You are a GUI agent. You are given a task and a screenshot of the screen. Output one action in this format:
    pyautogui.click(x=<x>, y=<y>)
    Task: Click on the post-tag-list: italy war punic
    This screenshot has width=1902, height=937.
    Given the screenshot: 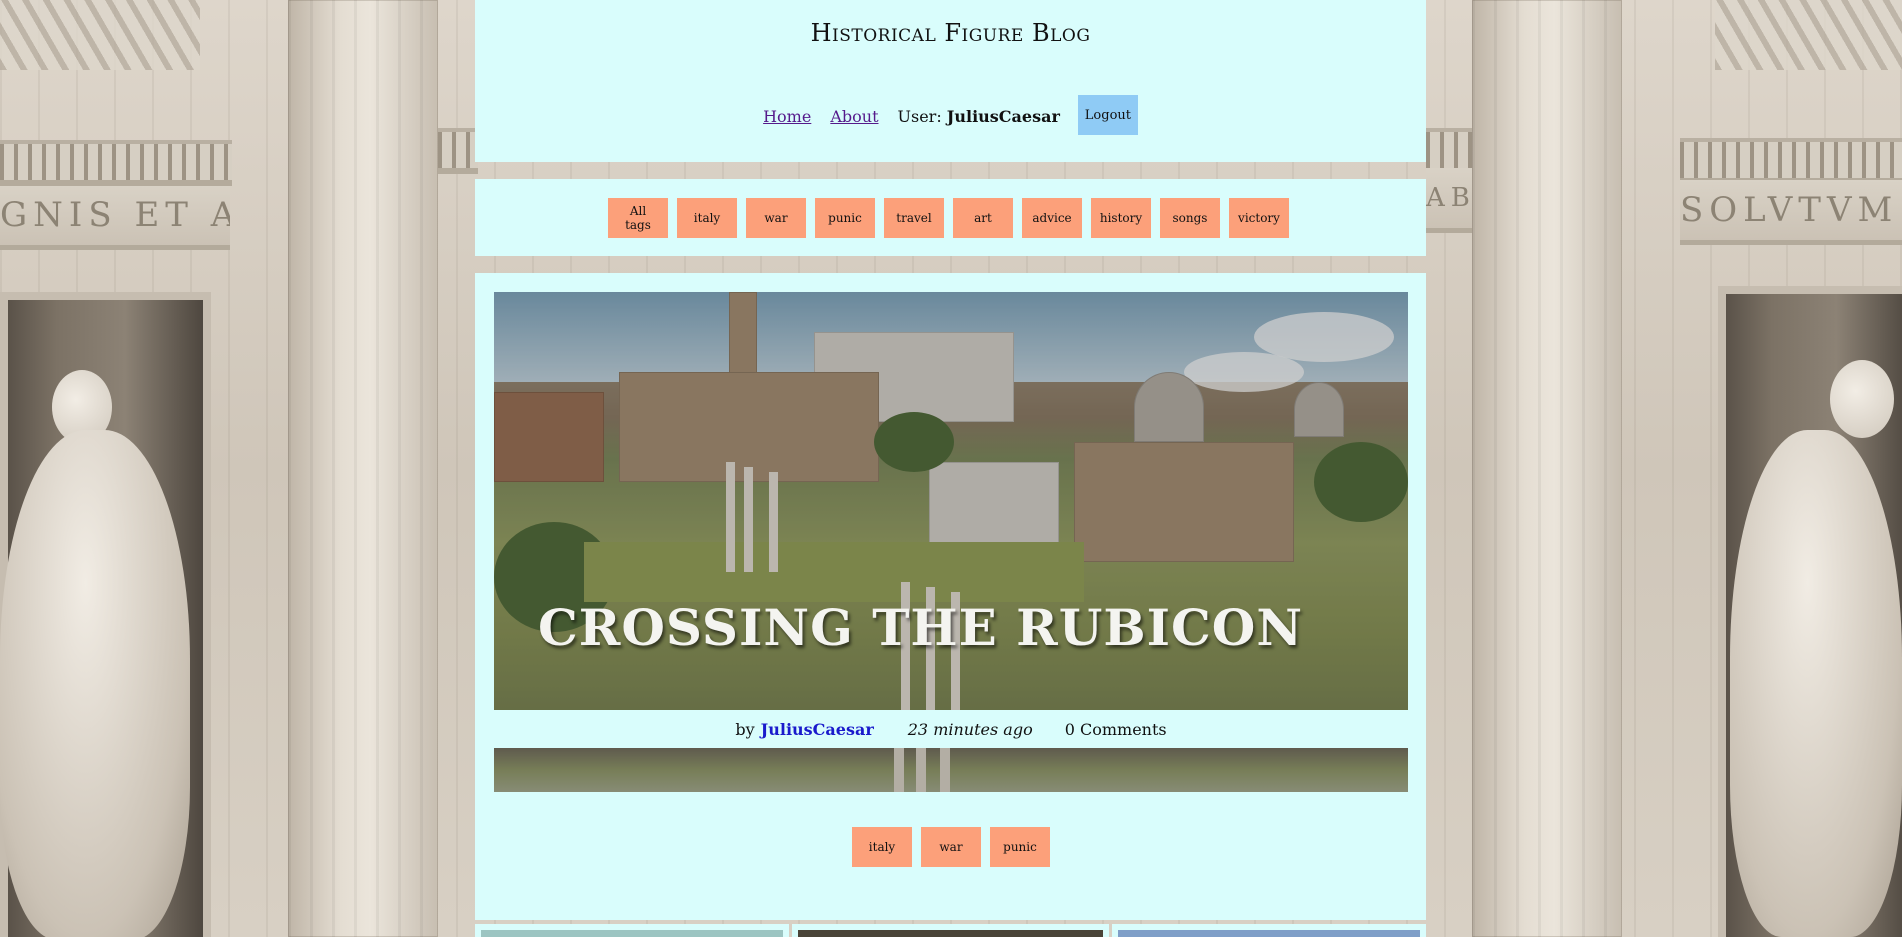 What is the action you would take?
    pyautogui.click(x=951, y=847)
    